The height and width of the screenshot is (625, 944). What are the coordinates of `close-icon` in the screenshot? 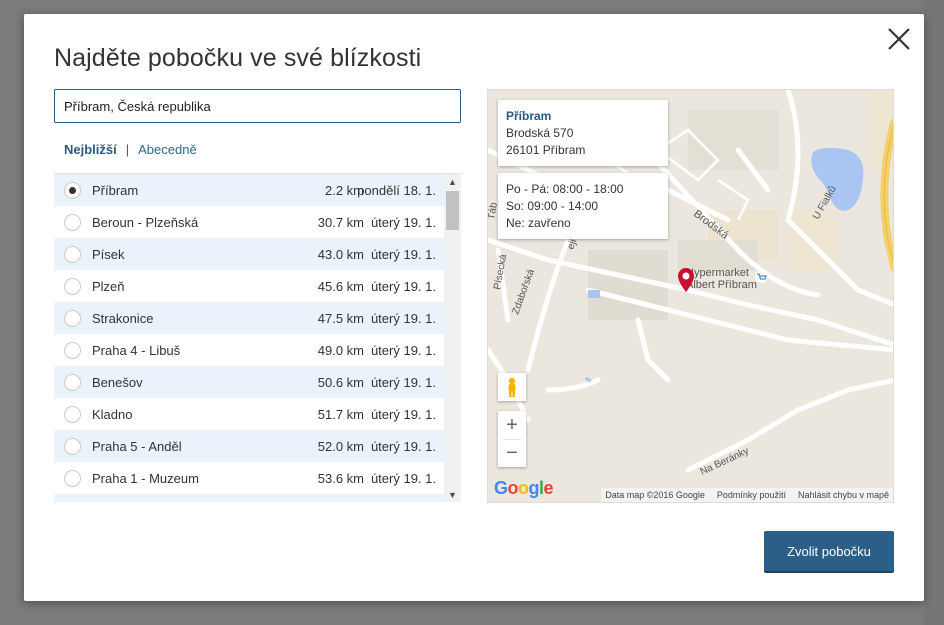 It's located at (899, 39).